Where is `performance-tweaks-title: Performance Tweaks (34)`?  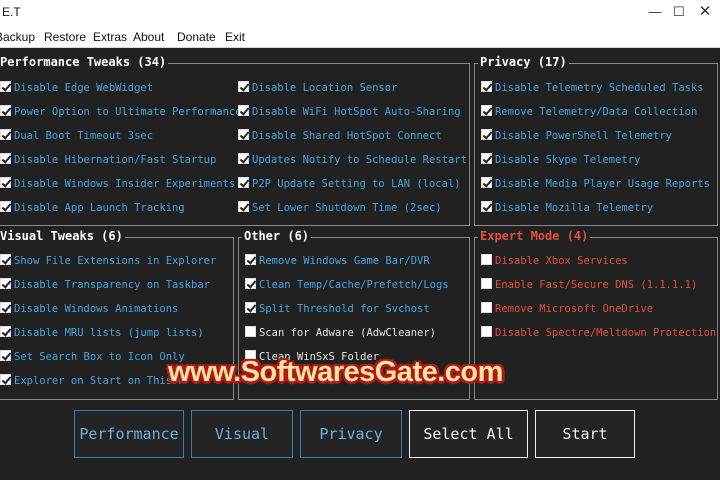
performance-tweaks-title: Performance Tweaks (34) is located at coordinates (84, 62).